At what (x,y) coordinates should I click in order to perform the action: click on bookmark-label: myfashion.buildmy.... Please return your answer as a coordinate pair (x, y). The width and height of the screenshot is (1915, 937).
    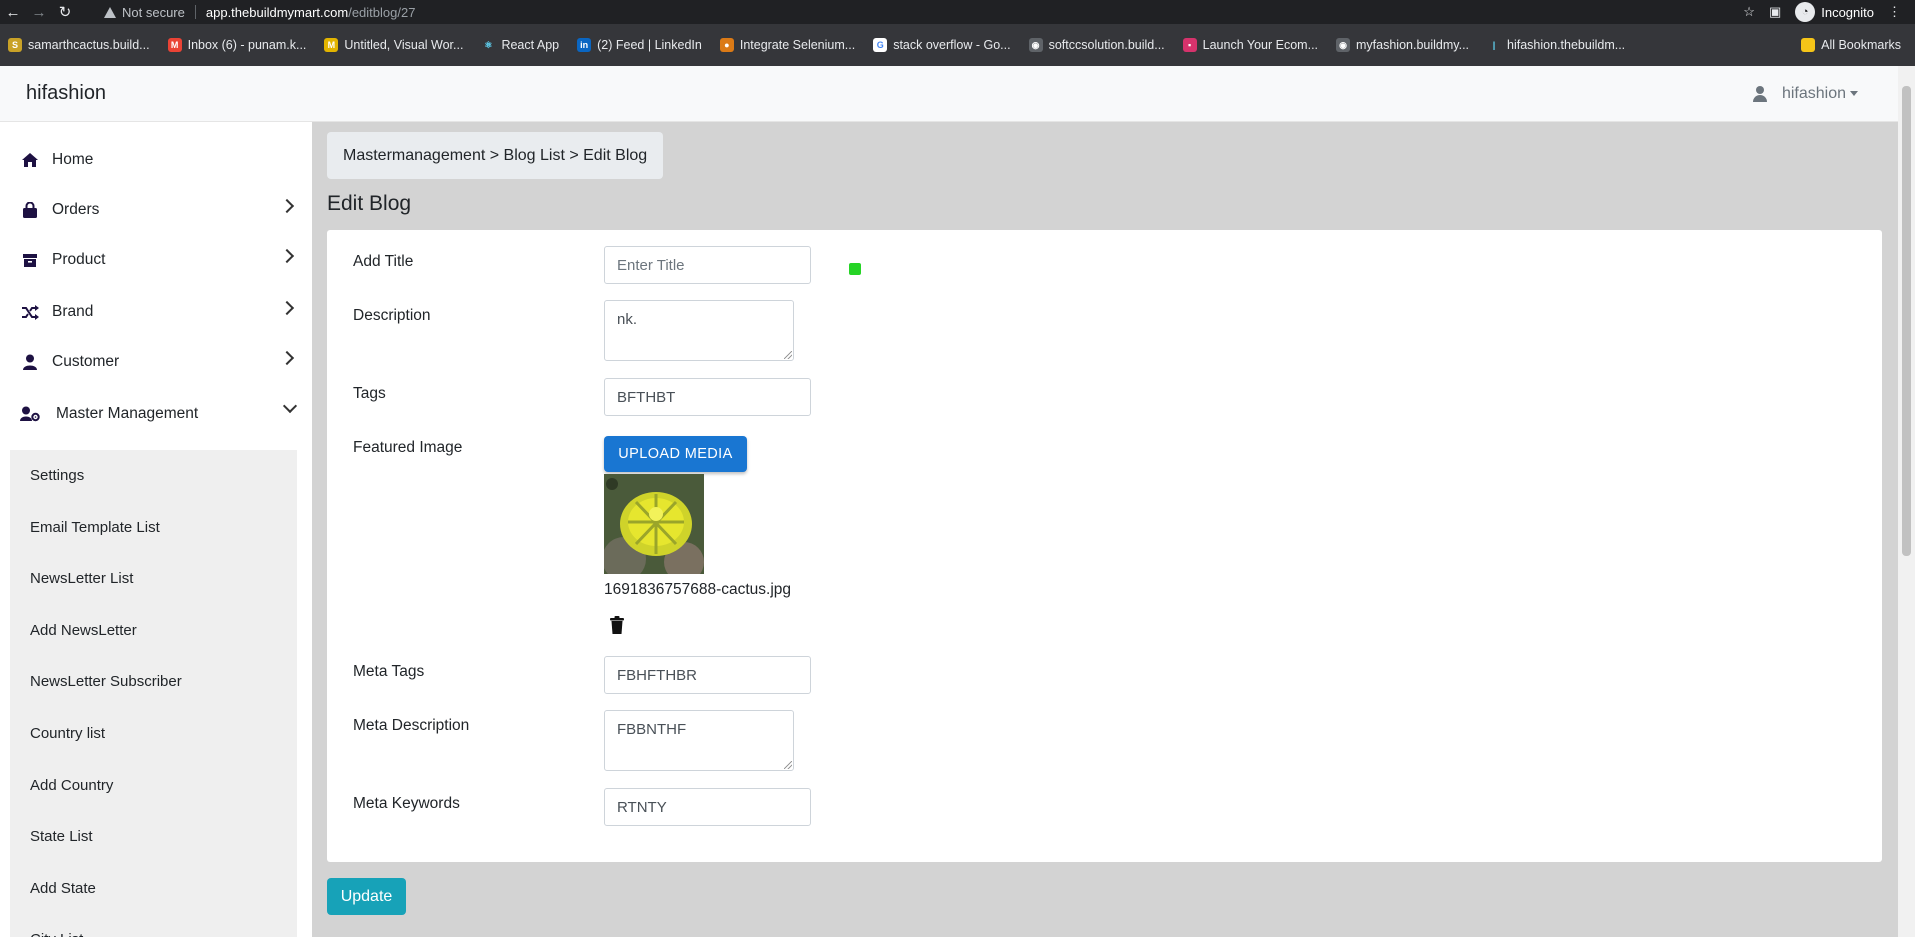
    Looking at the image, I should click on (1413, 45).